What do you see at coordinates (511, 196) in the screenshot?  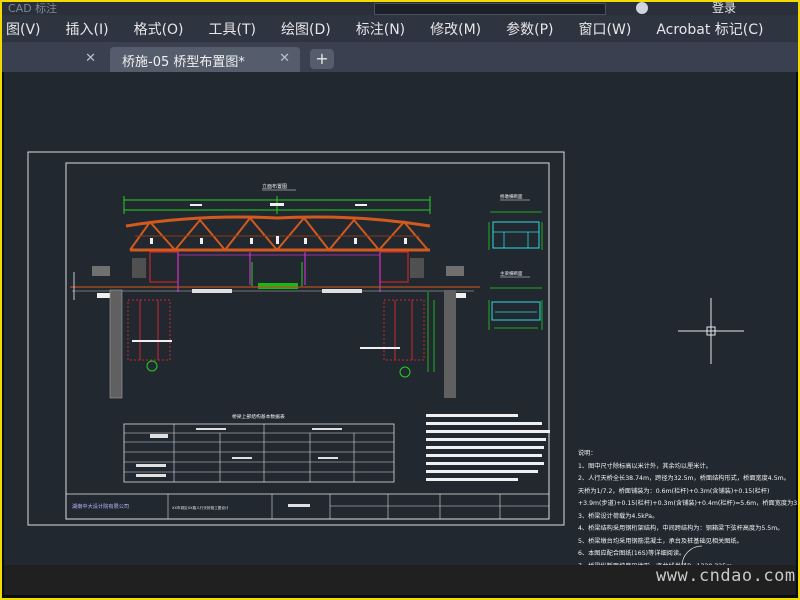 I see `section1-title: 桥墩横断面` at bounding box center [511, 196].